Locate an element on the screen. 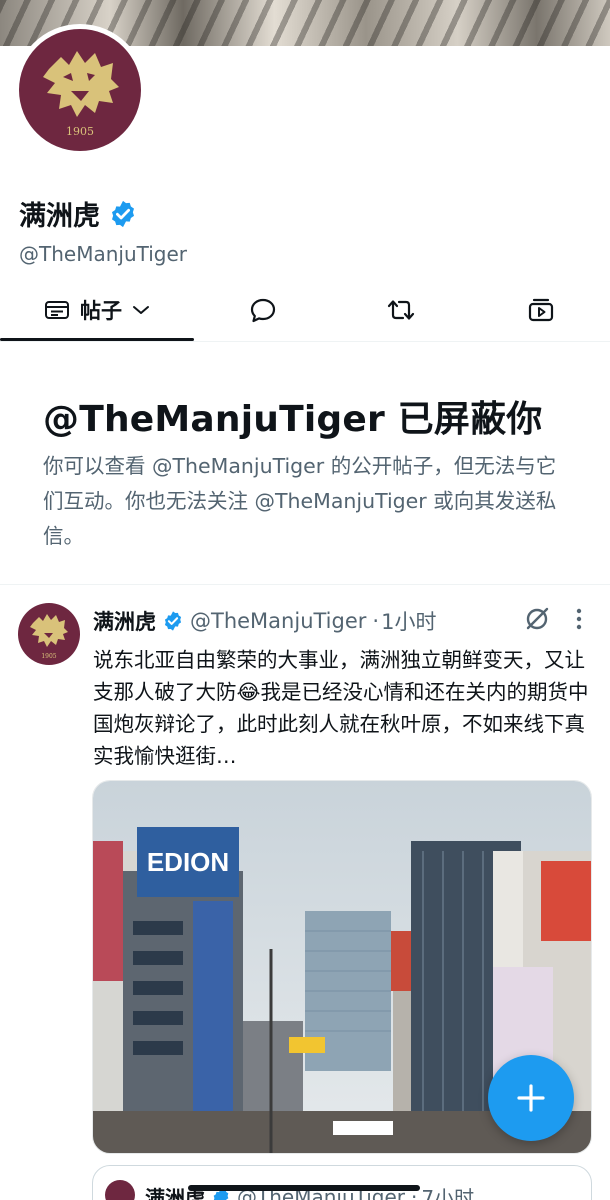 This screenshot has height=1200, width=610. svg-text: EDION is located at coordinates (188, 862).